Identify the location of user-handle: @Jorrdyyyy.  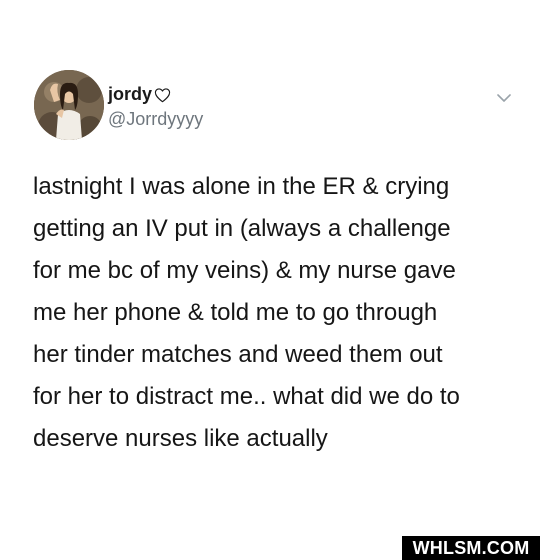
(155, 119).